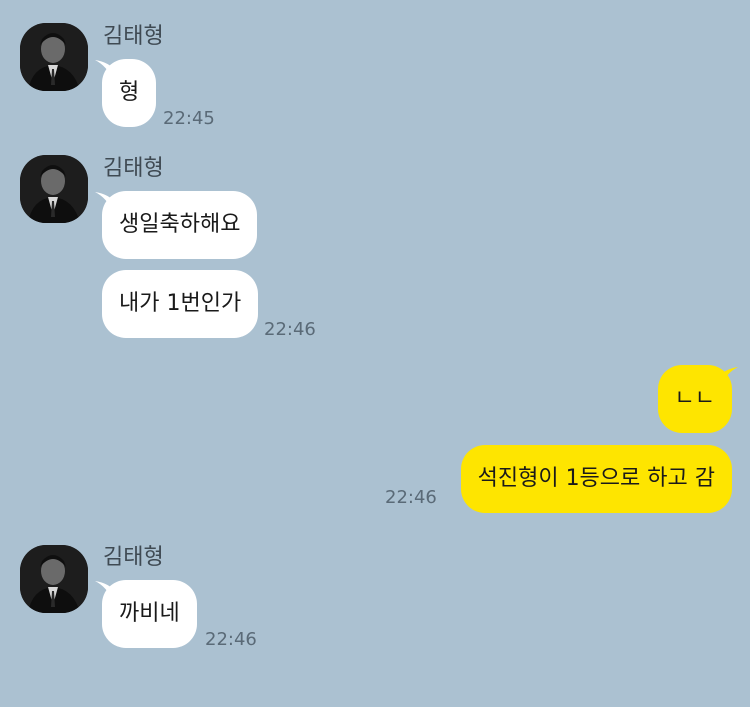 The width and height of the screenshot is (750, 707). What do you see at coordinates (694, 399) in the screenshot?
I see `message-bubble: ㄴㄴ` at bounding box center [694, 399].